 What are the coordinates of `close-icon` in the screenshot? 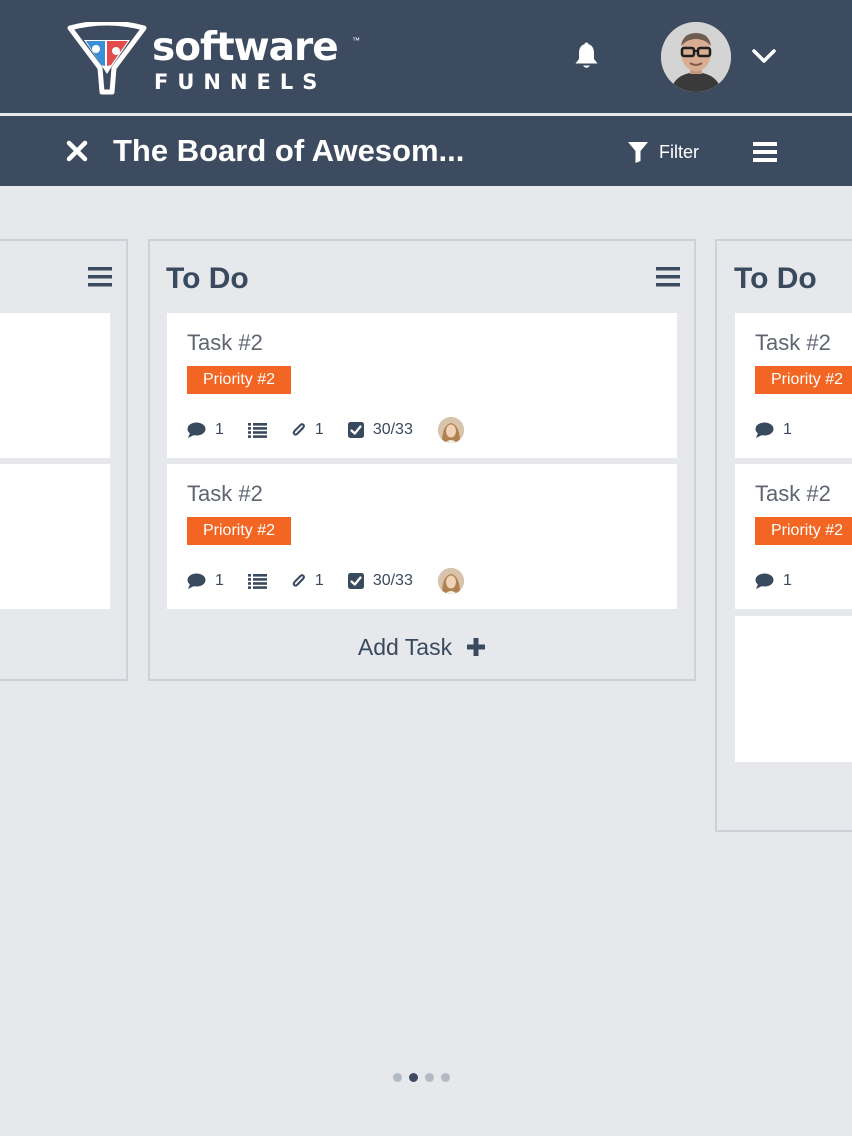 It's located at (77, 151).